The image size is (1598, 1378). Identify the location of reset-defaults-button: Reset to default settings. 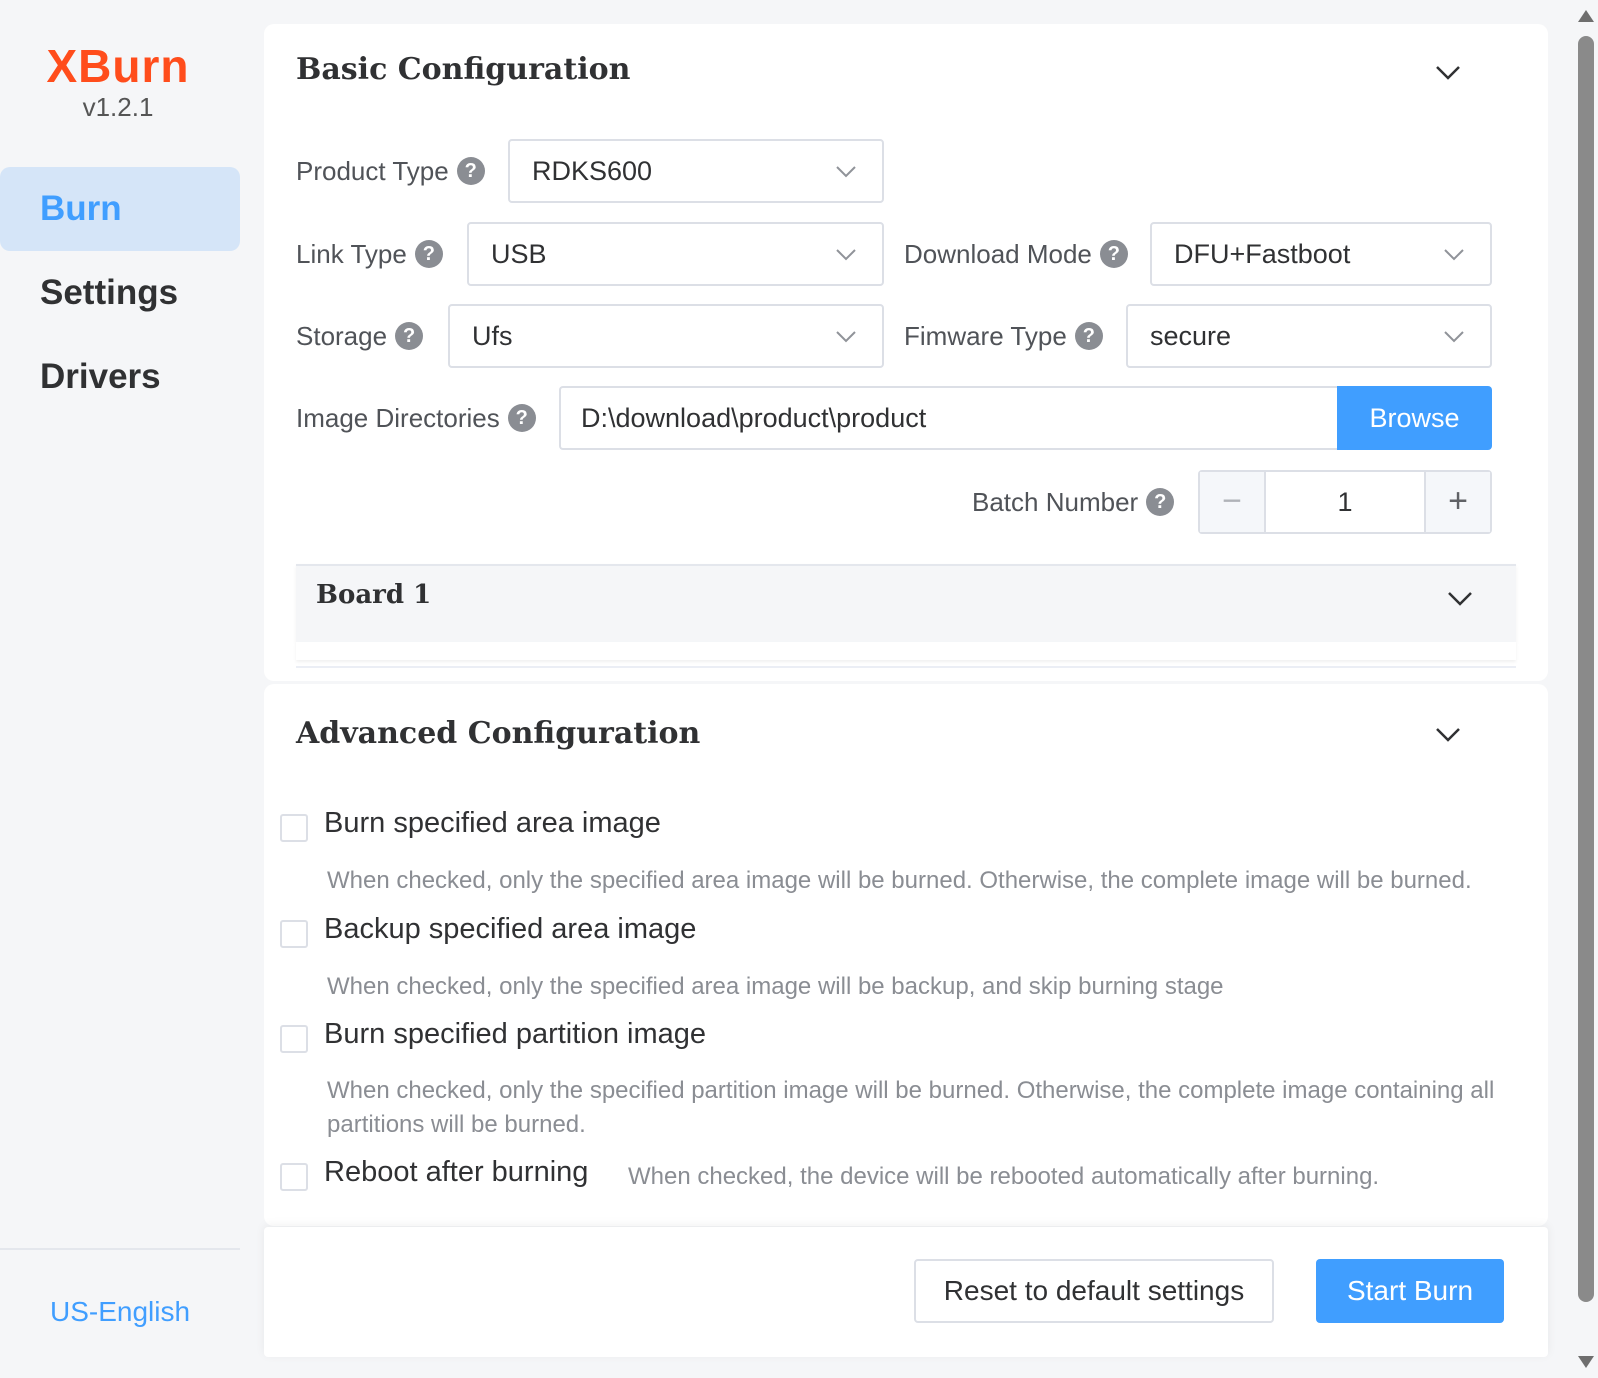
(1094, 1291).